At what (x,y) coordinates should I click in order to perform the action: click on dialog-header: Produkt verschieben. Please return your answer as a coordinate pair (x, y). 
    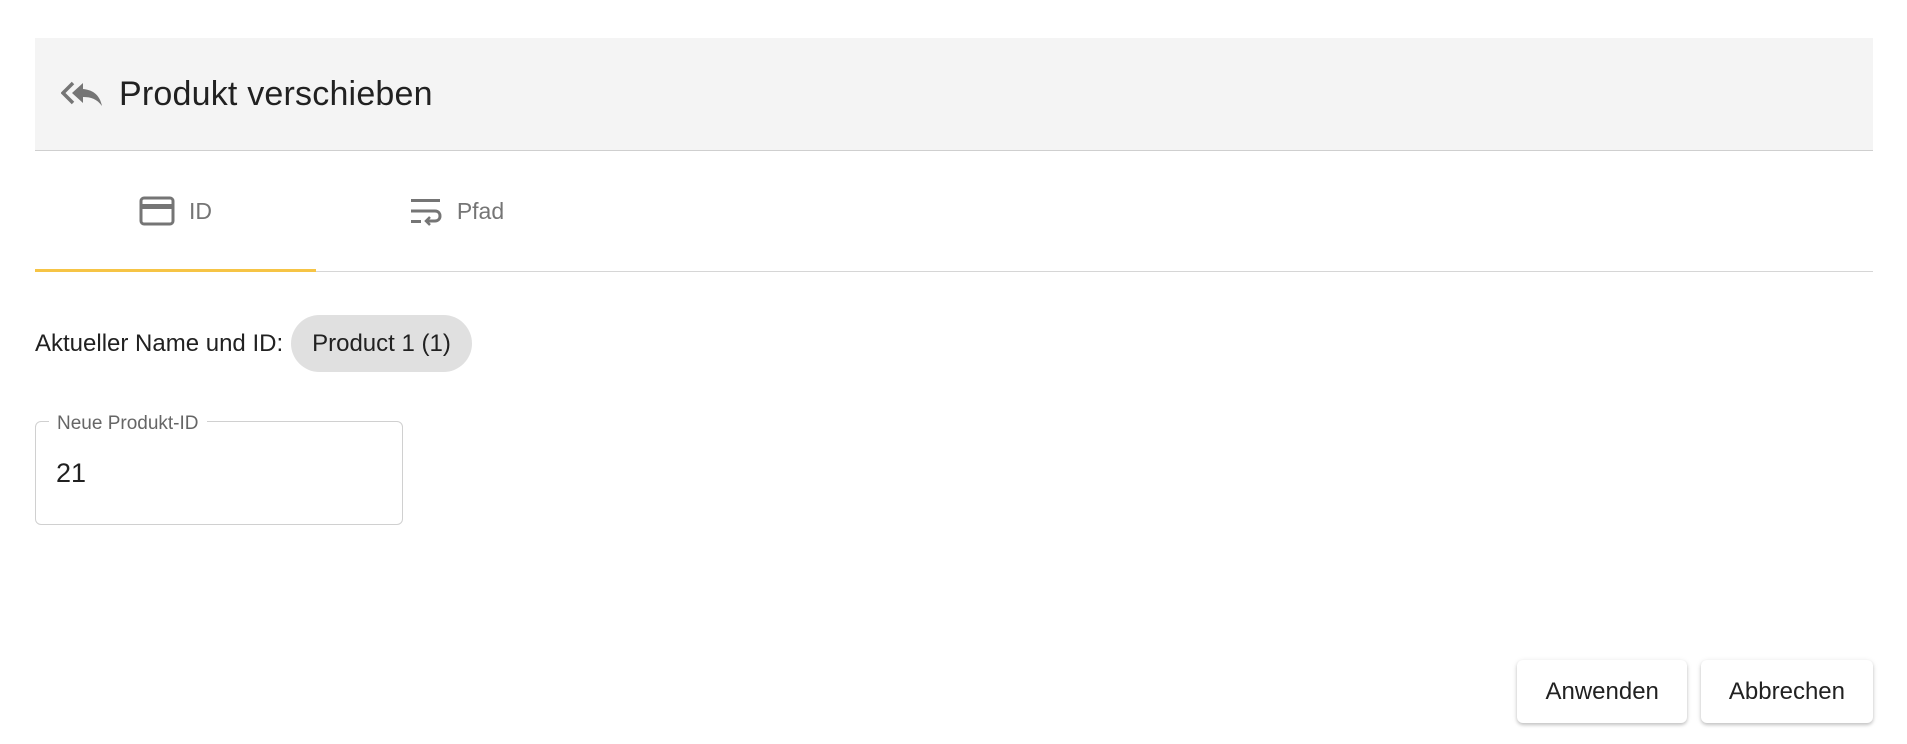
    Looking at the image, I should click on (954, 94).